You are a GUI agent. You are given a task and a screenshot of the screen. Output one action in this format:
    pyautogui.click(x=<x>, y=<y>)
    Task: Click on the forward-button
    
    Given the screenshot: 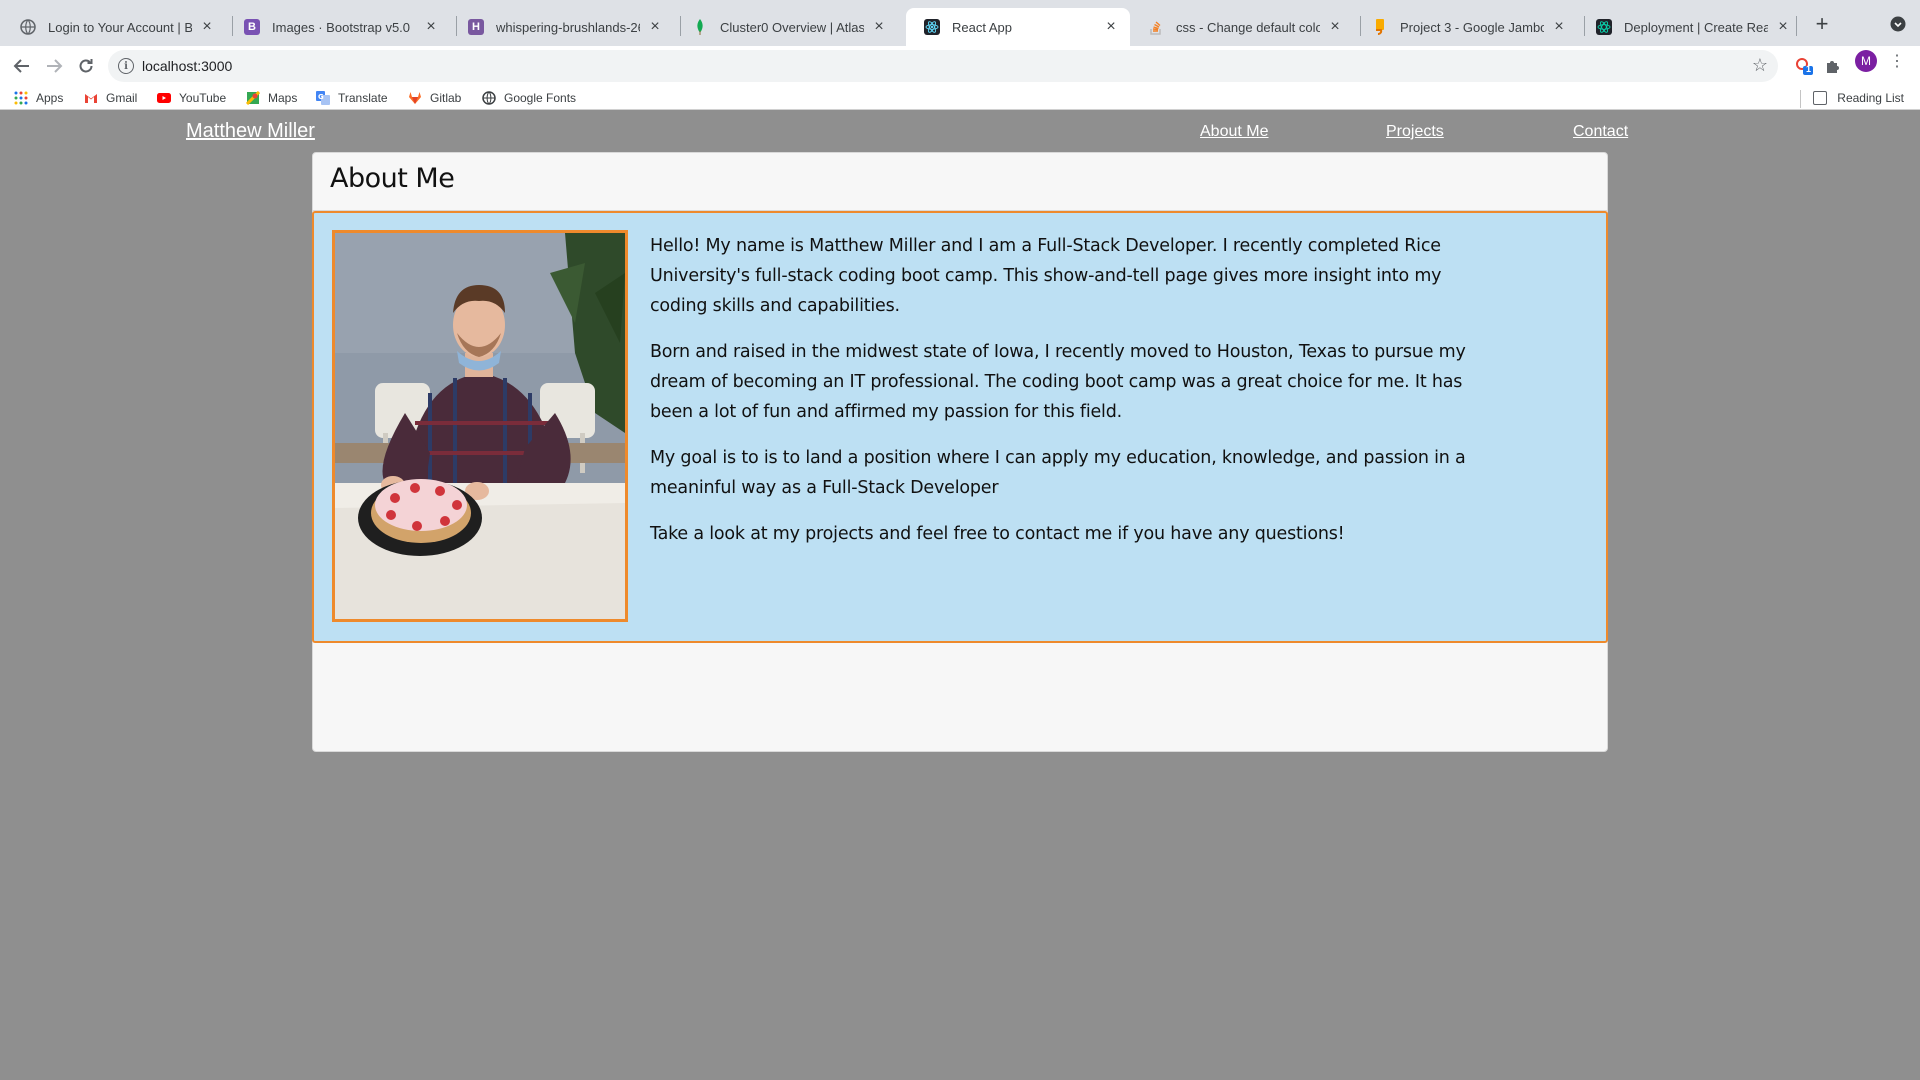 What is the action you would take?
    pyautogui.click(x=54, y=66)
    